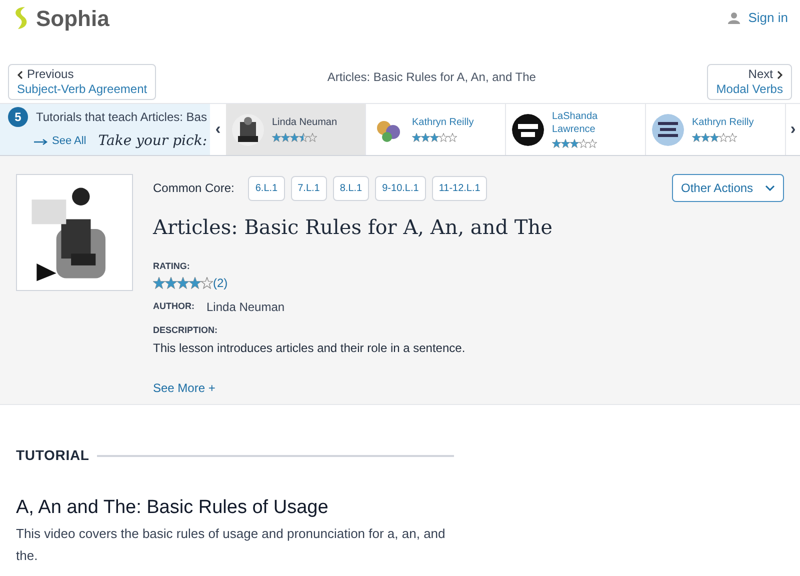 Image resolution: width=800 pixels, height=576 pixels. What do you see at coordinates (231, 544) in the screenshot?
I see `tutorial-description: This video covers the basic rules of usage and pronunciation for a, an, and the.` at bounding box center [231, 544].